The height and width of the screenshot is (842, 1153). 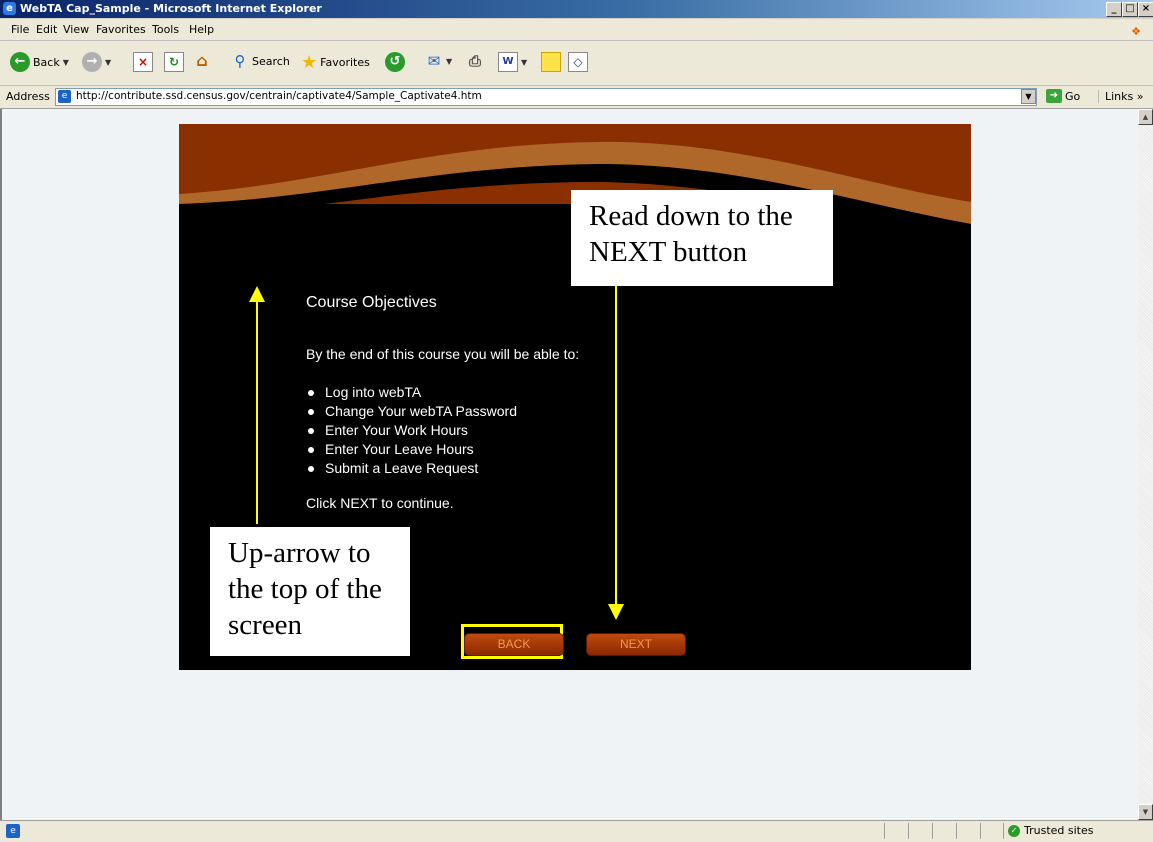 I want to click on vertical-scrollbar: ▲ ▼, so click(x=1145, y=464).